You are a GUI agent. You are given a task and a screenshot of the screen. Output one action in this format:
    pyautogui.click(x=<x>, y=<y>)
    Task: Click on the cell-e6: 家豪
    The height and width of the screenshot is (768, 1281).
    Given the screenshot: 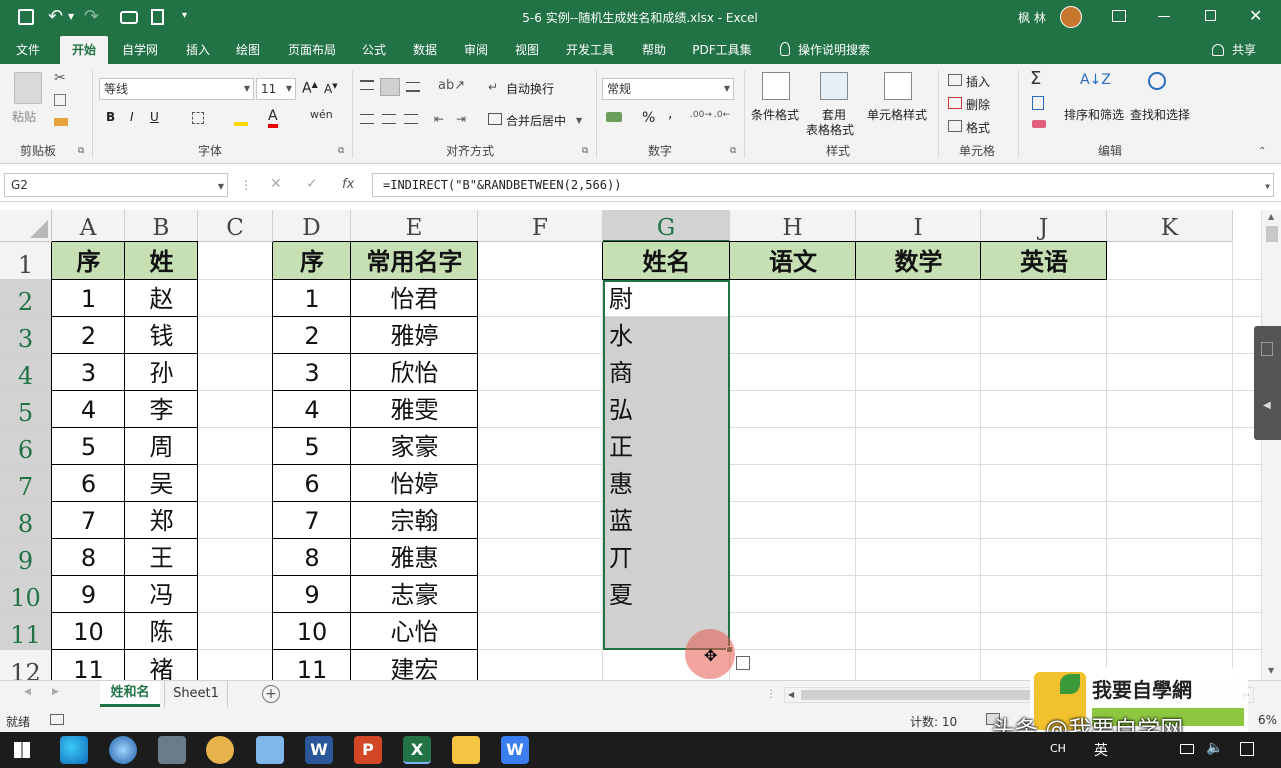 What is the action you would take?
    pyautogui.click(x=414, y=446)
    